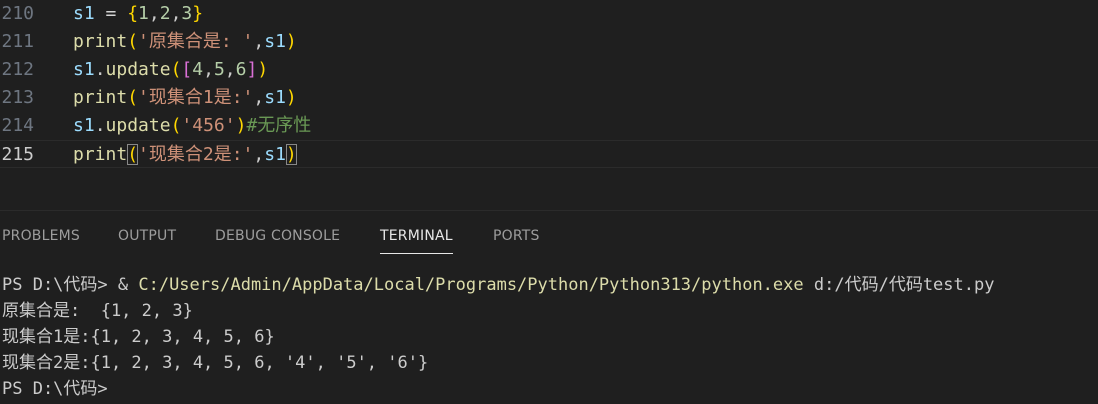 The image size is (1098, 404). What do you see at coordinates (187, 13) in the screenshot?
I see `code-token: 3` at bounding box center [187, 13].